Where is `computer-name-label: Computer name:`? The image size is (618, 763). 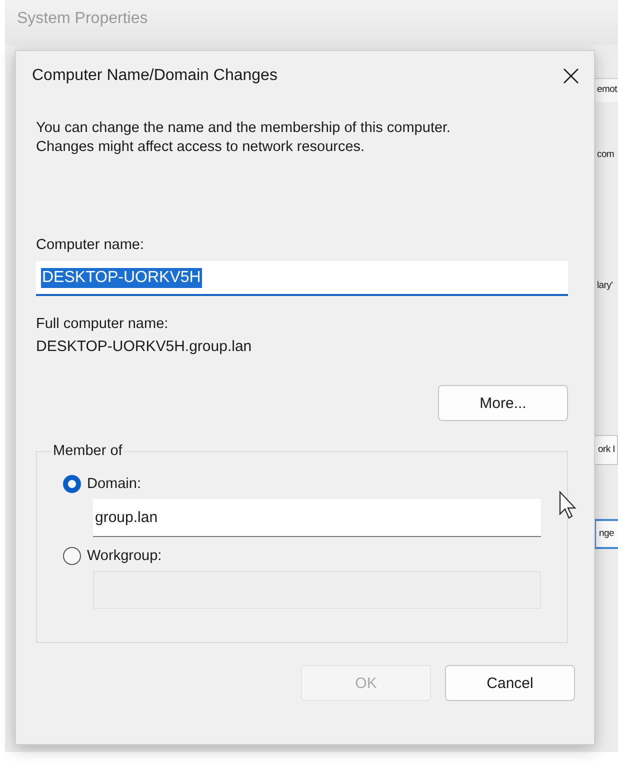 computer-name-label: Computer name: is located at coordinates (90, 245).